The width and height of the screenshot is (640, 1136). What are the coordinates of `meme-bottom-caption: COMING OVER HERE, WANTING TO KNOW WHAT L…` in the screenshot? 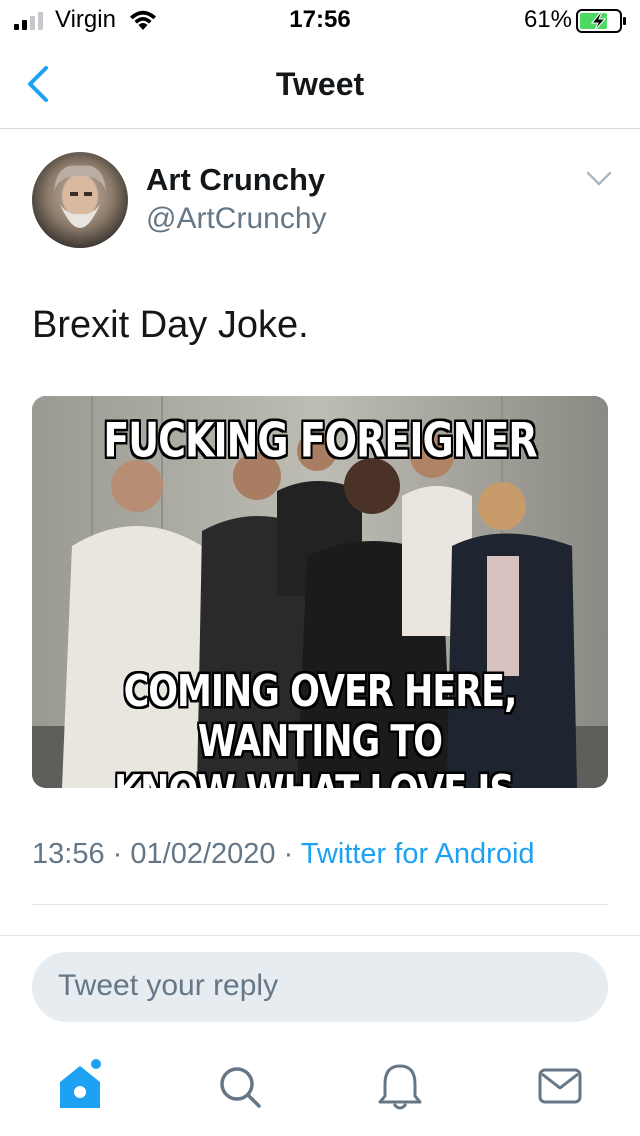 It's located at (320, 727).